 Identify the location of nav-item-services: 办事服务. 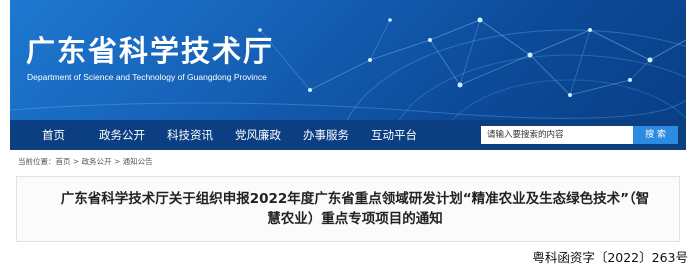
(326, 135).